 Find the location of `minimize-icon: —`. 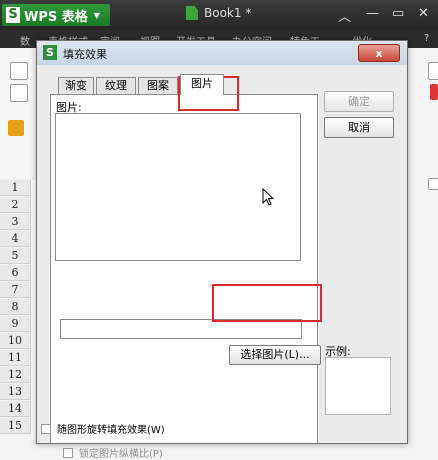

minimize-icon: — is located at coordinates (372, 13).